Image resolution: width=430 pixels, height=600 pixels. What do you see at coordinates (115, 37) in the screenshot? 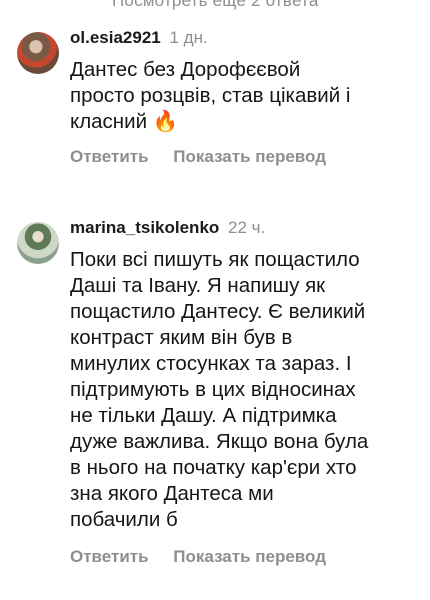
I see `username: ol.esia2921` at bounding box center [115, 37].